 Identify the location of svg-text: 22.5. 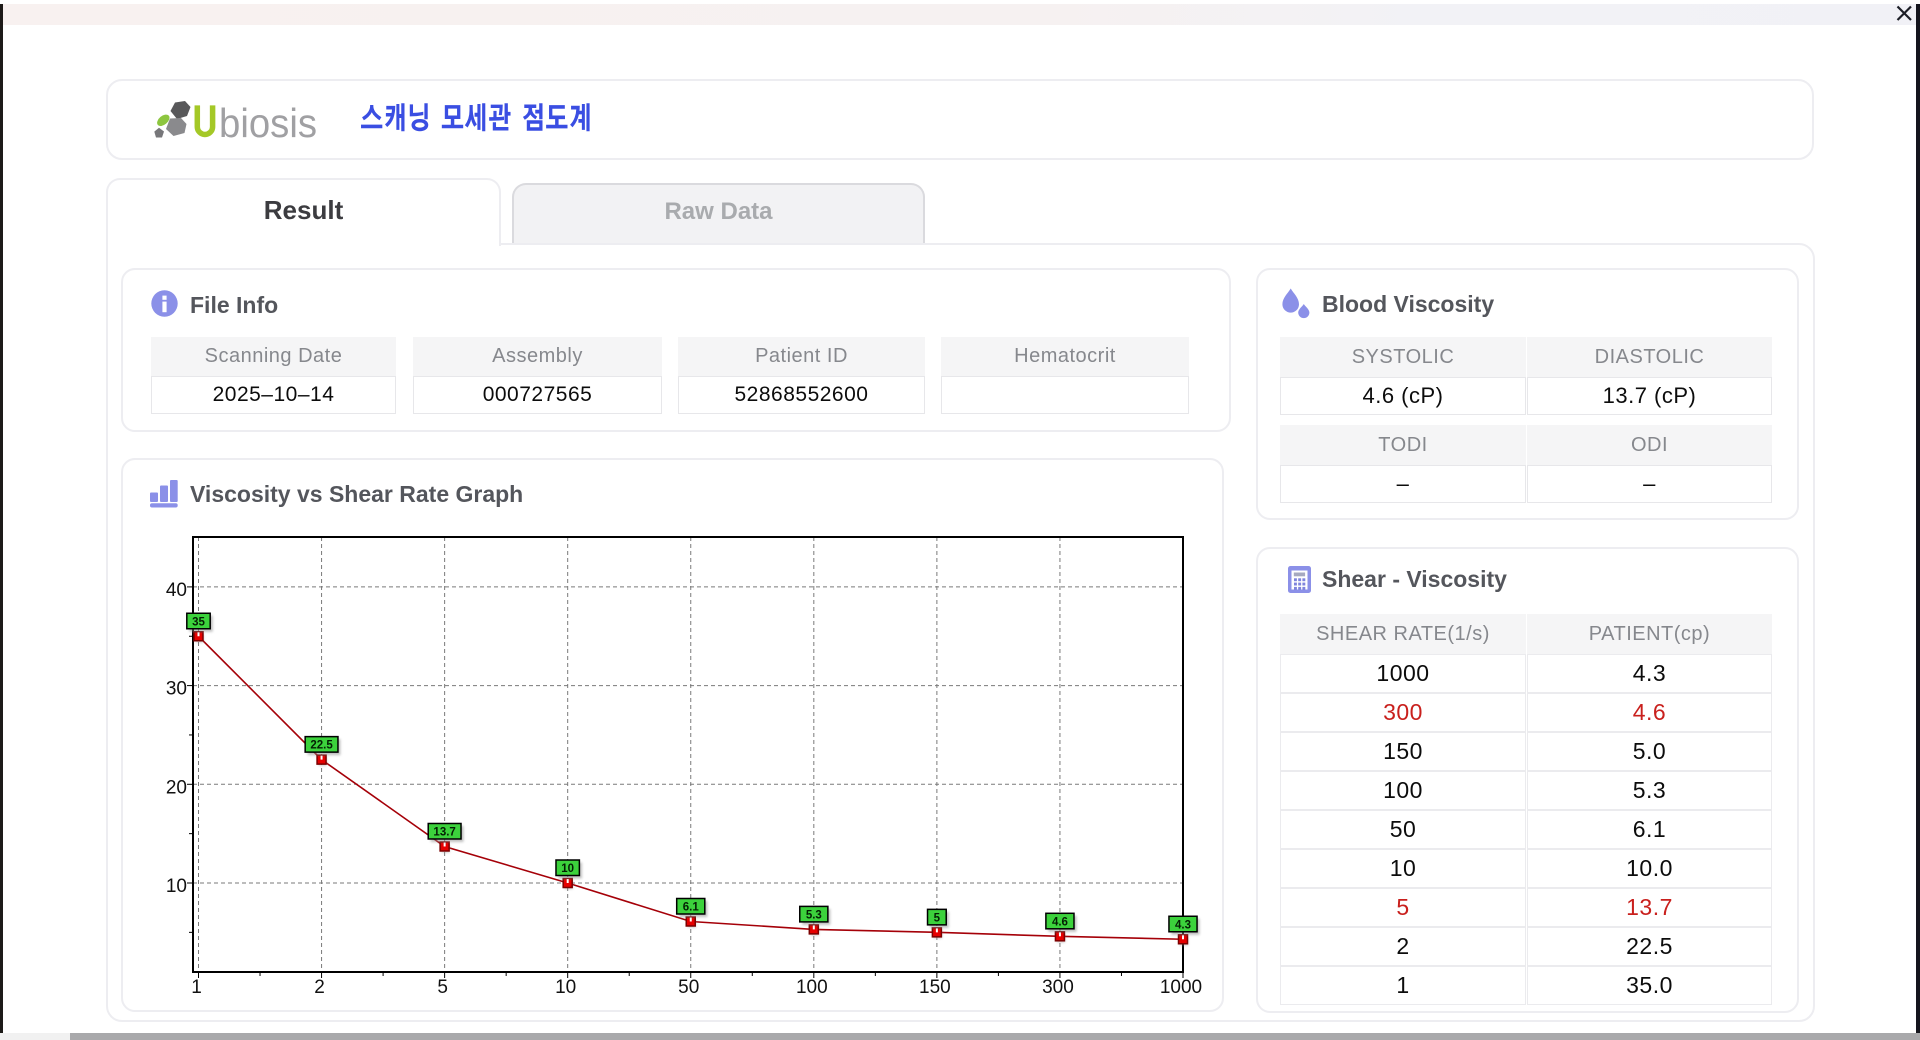
(321, 746).